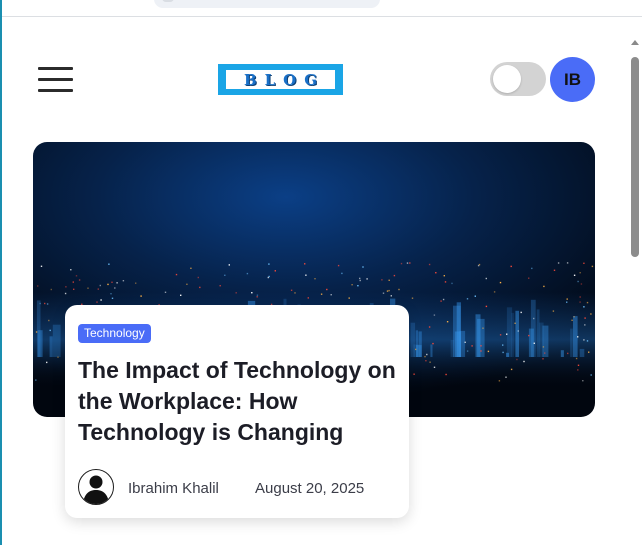 The width and height of the screenshot is (642, 545). What do you see at coordinates (310, 488) in the screenshot?
I see `post-date: August 20, 2025` at bounding box center [310, 488].